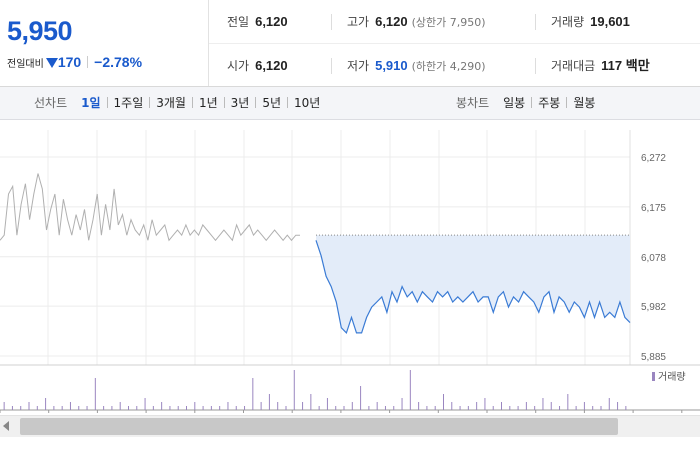  Describe the element at coordinates (69, 62) in the screenshot. I see `change-value: 170` at that location.